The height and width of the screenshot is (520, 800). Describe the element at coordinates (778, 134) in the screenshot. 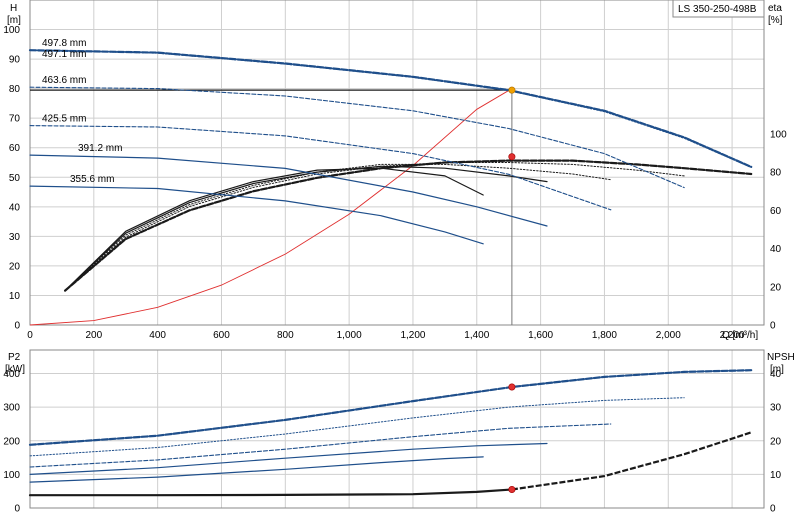

I see `eta-tick-label: 100` at that location.